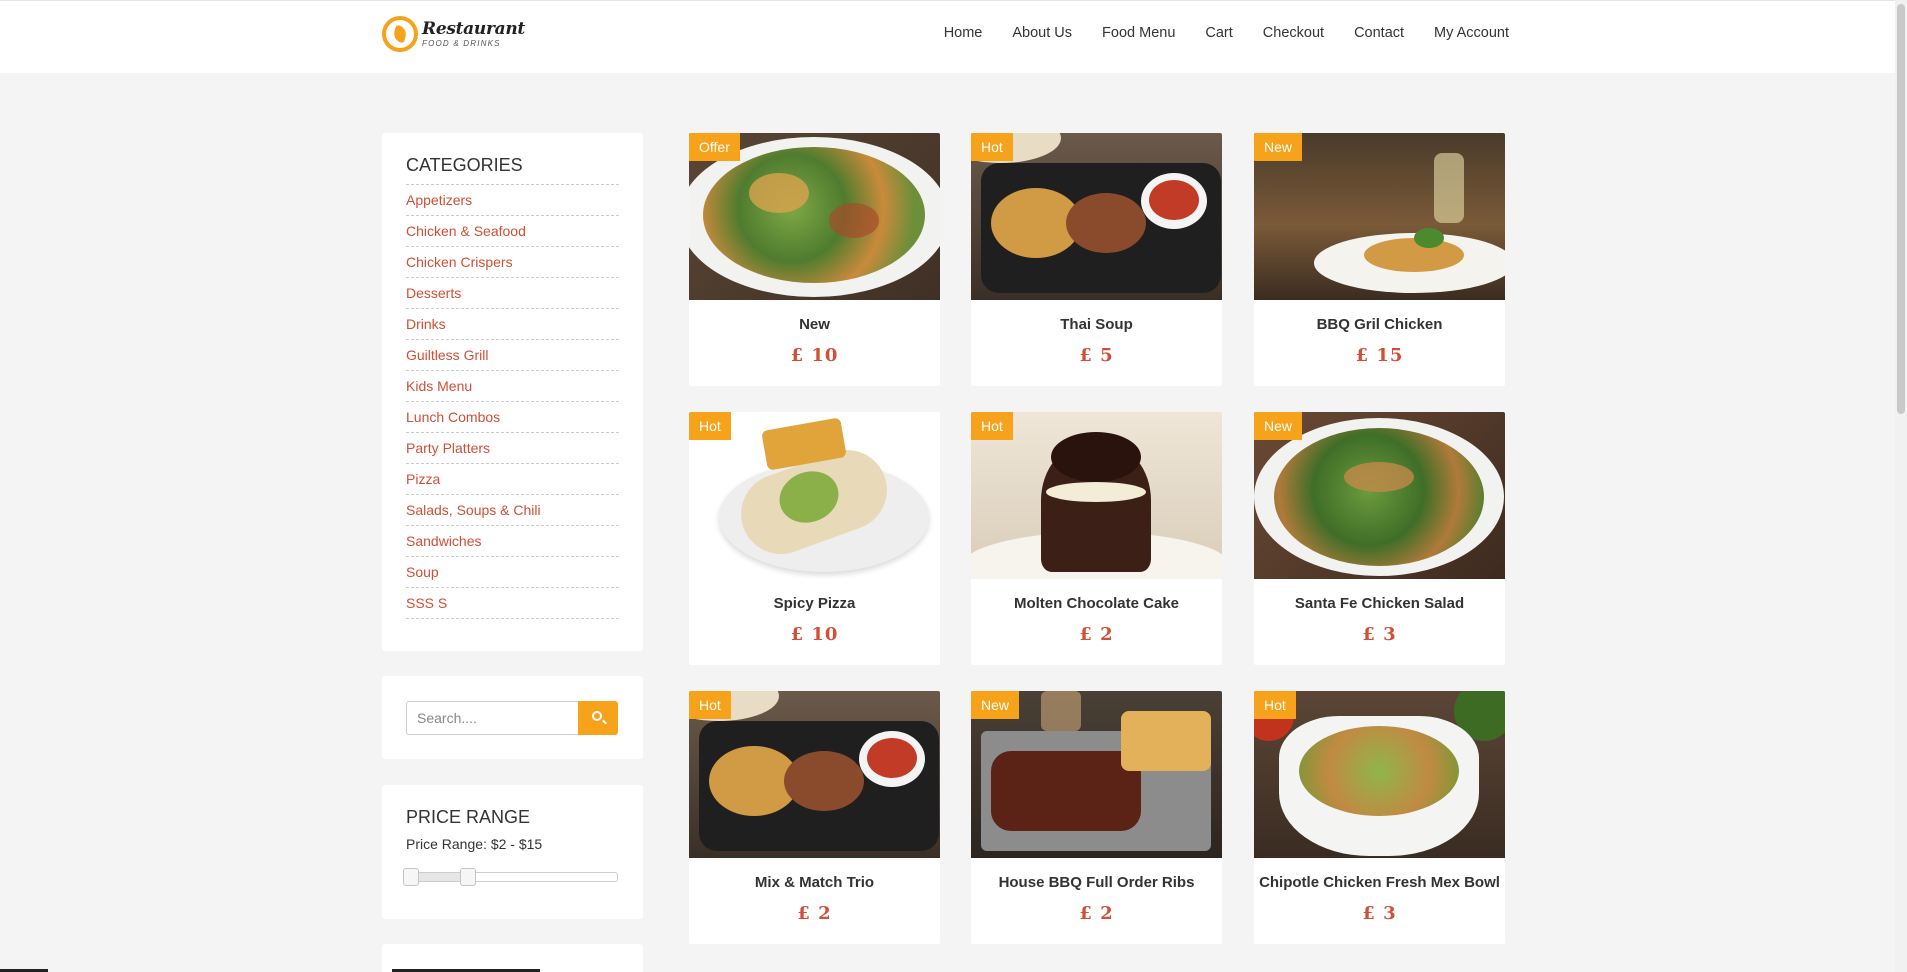 This screenshot has width=1907, height=972. I want to click on product-name: Thai Soup, so click(1096, 324).